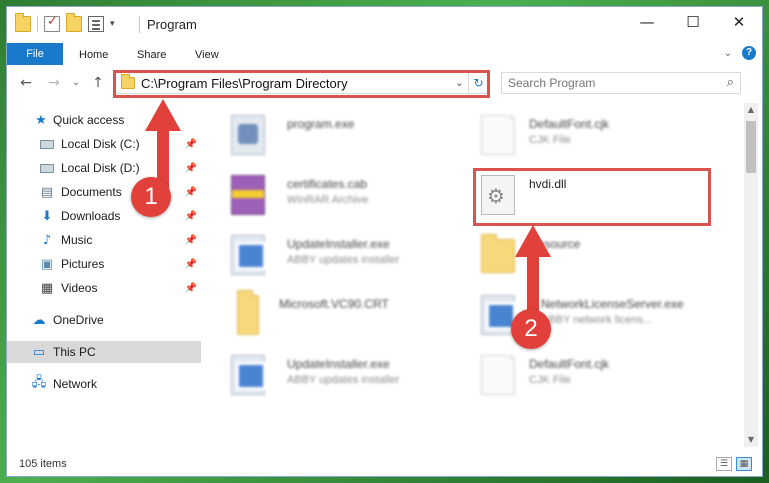 This screenshot has height=483, width=769. What do you see at coordinates (74, 22) in the screenshot?
I see `new-folder-icon` at bounding box center [74, 22].